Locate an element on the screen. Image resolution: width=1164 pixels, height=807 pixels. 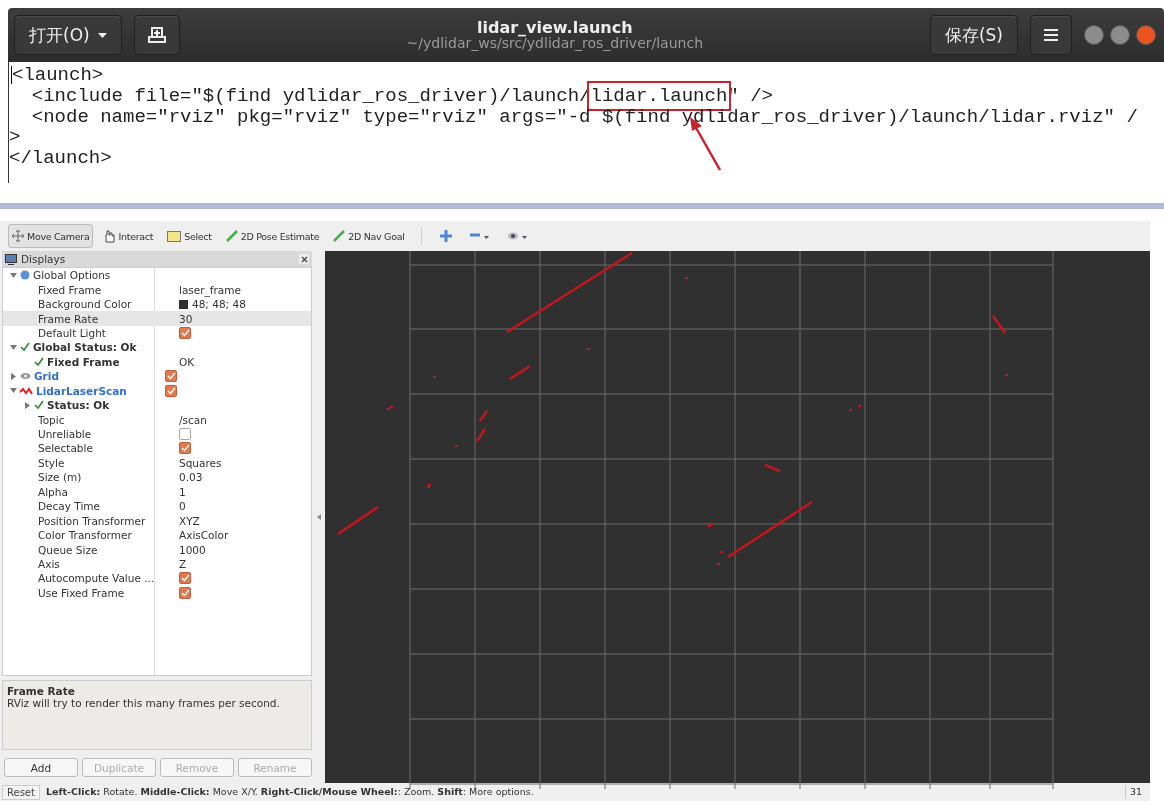
tree-row: Global Options is located at coordinates (157, 275).